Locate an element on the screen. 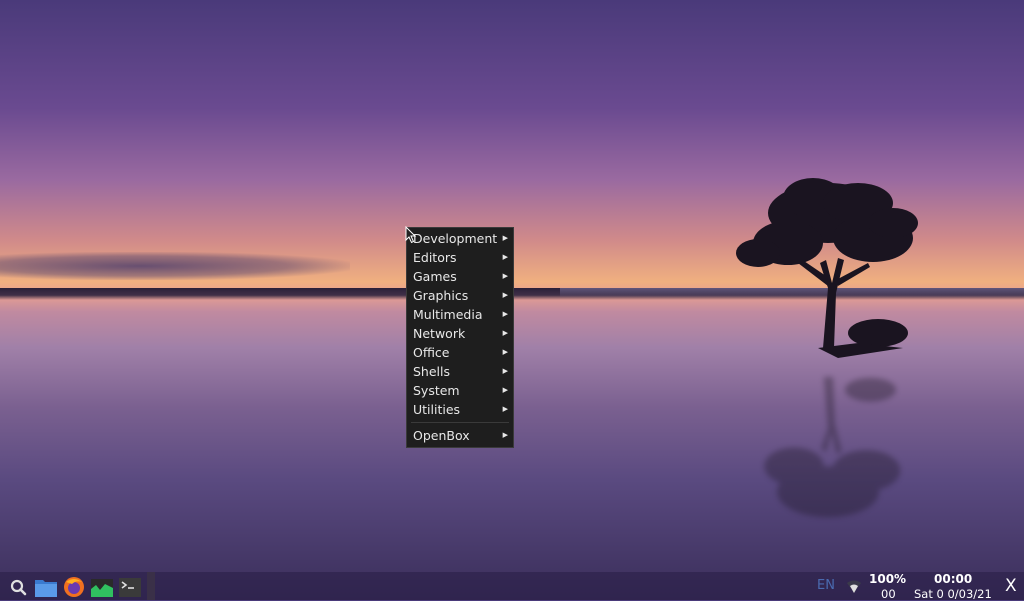 The height and width of the screenshot is (601, 1024). menu-item-openbox: OpenBox ▶ is located at coordinates (460, 435).